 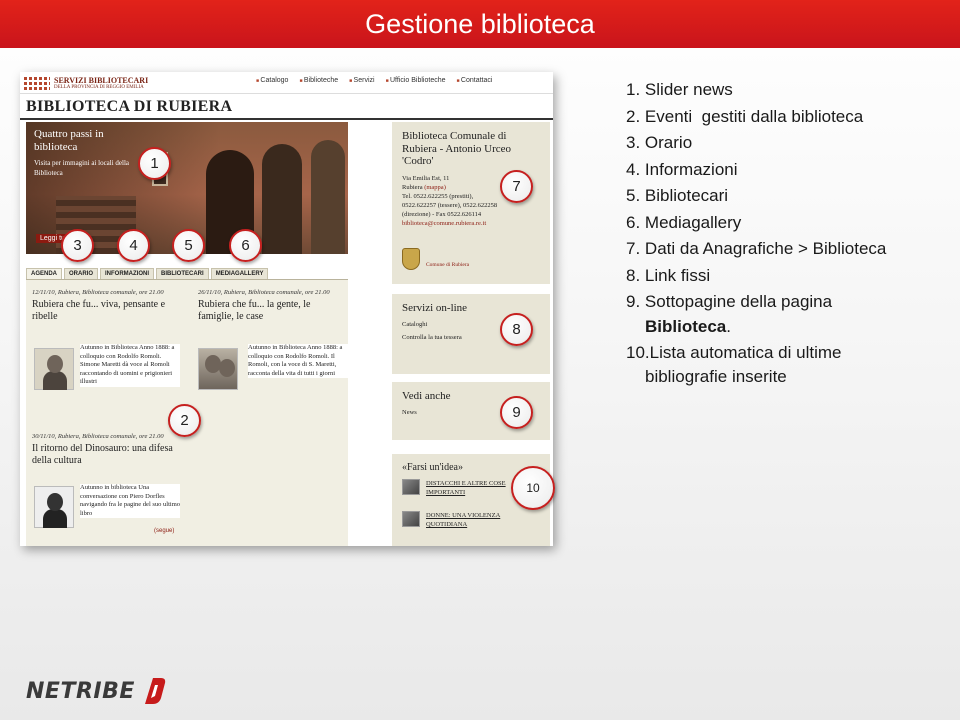 I want to click on library-email-link: biblioteca@comune.rubiera.re.it, so click(x=471, y=223).